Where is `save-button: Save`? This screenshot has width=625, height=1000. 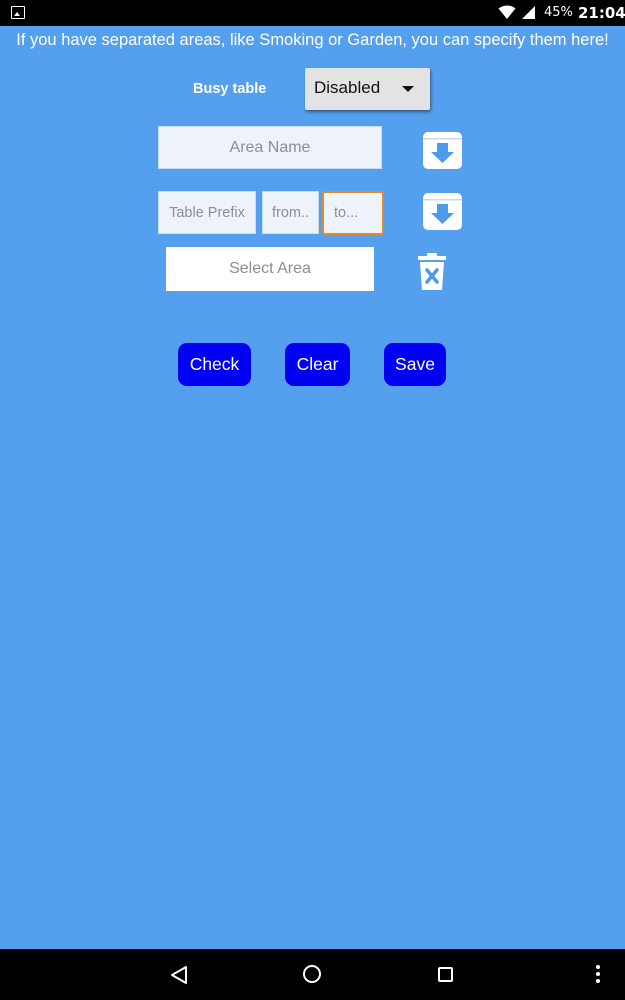
save-button: Save is located at coordinates (415, 364).